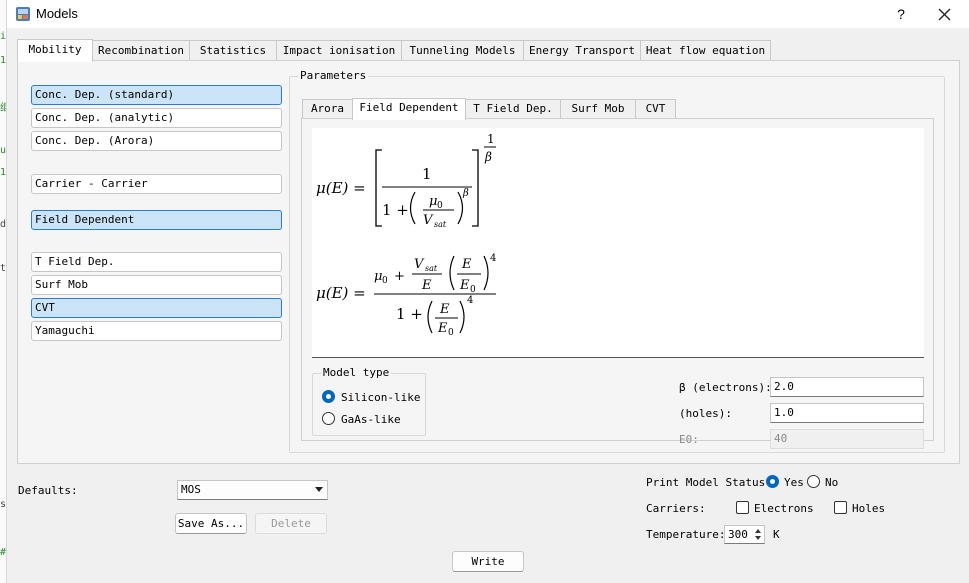 This screenshot has width=969, height=583. I want to click on tab-tunneling-models: Tunneling Models, so click(462, 50).